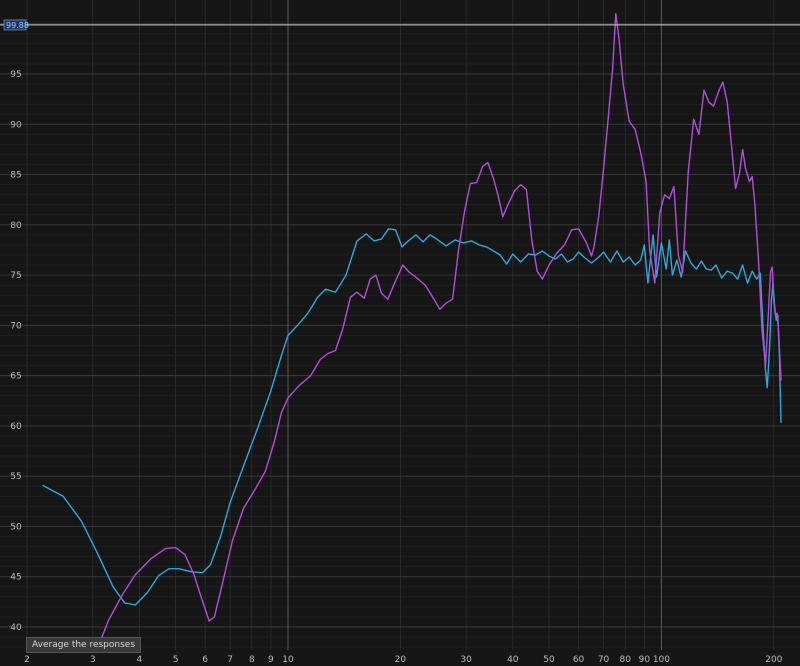  Describe the element at coordinates (93, 660) in the screenshot. I see `x-tick-label: 3` at that location.